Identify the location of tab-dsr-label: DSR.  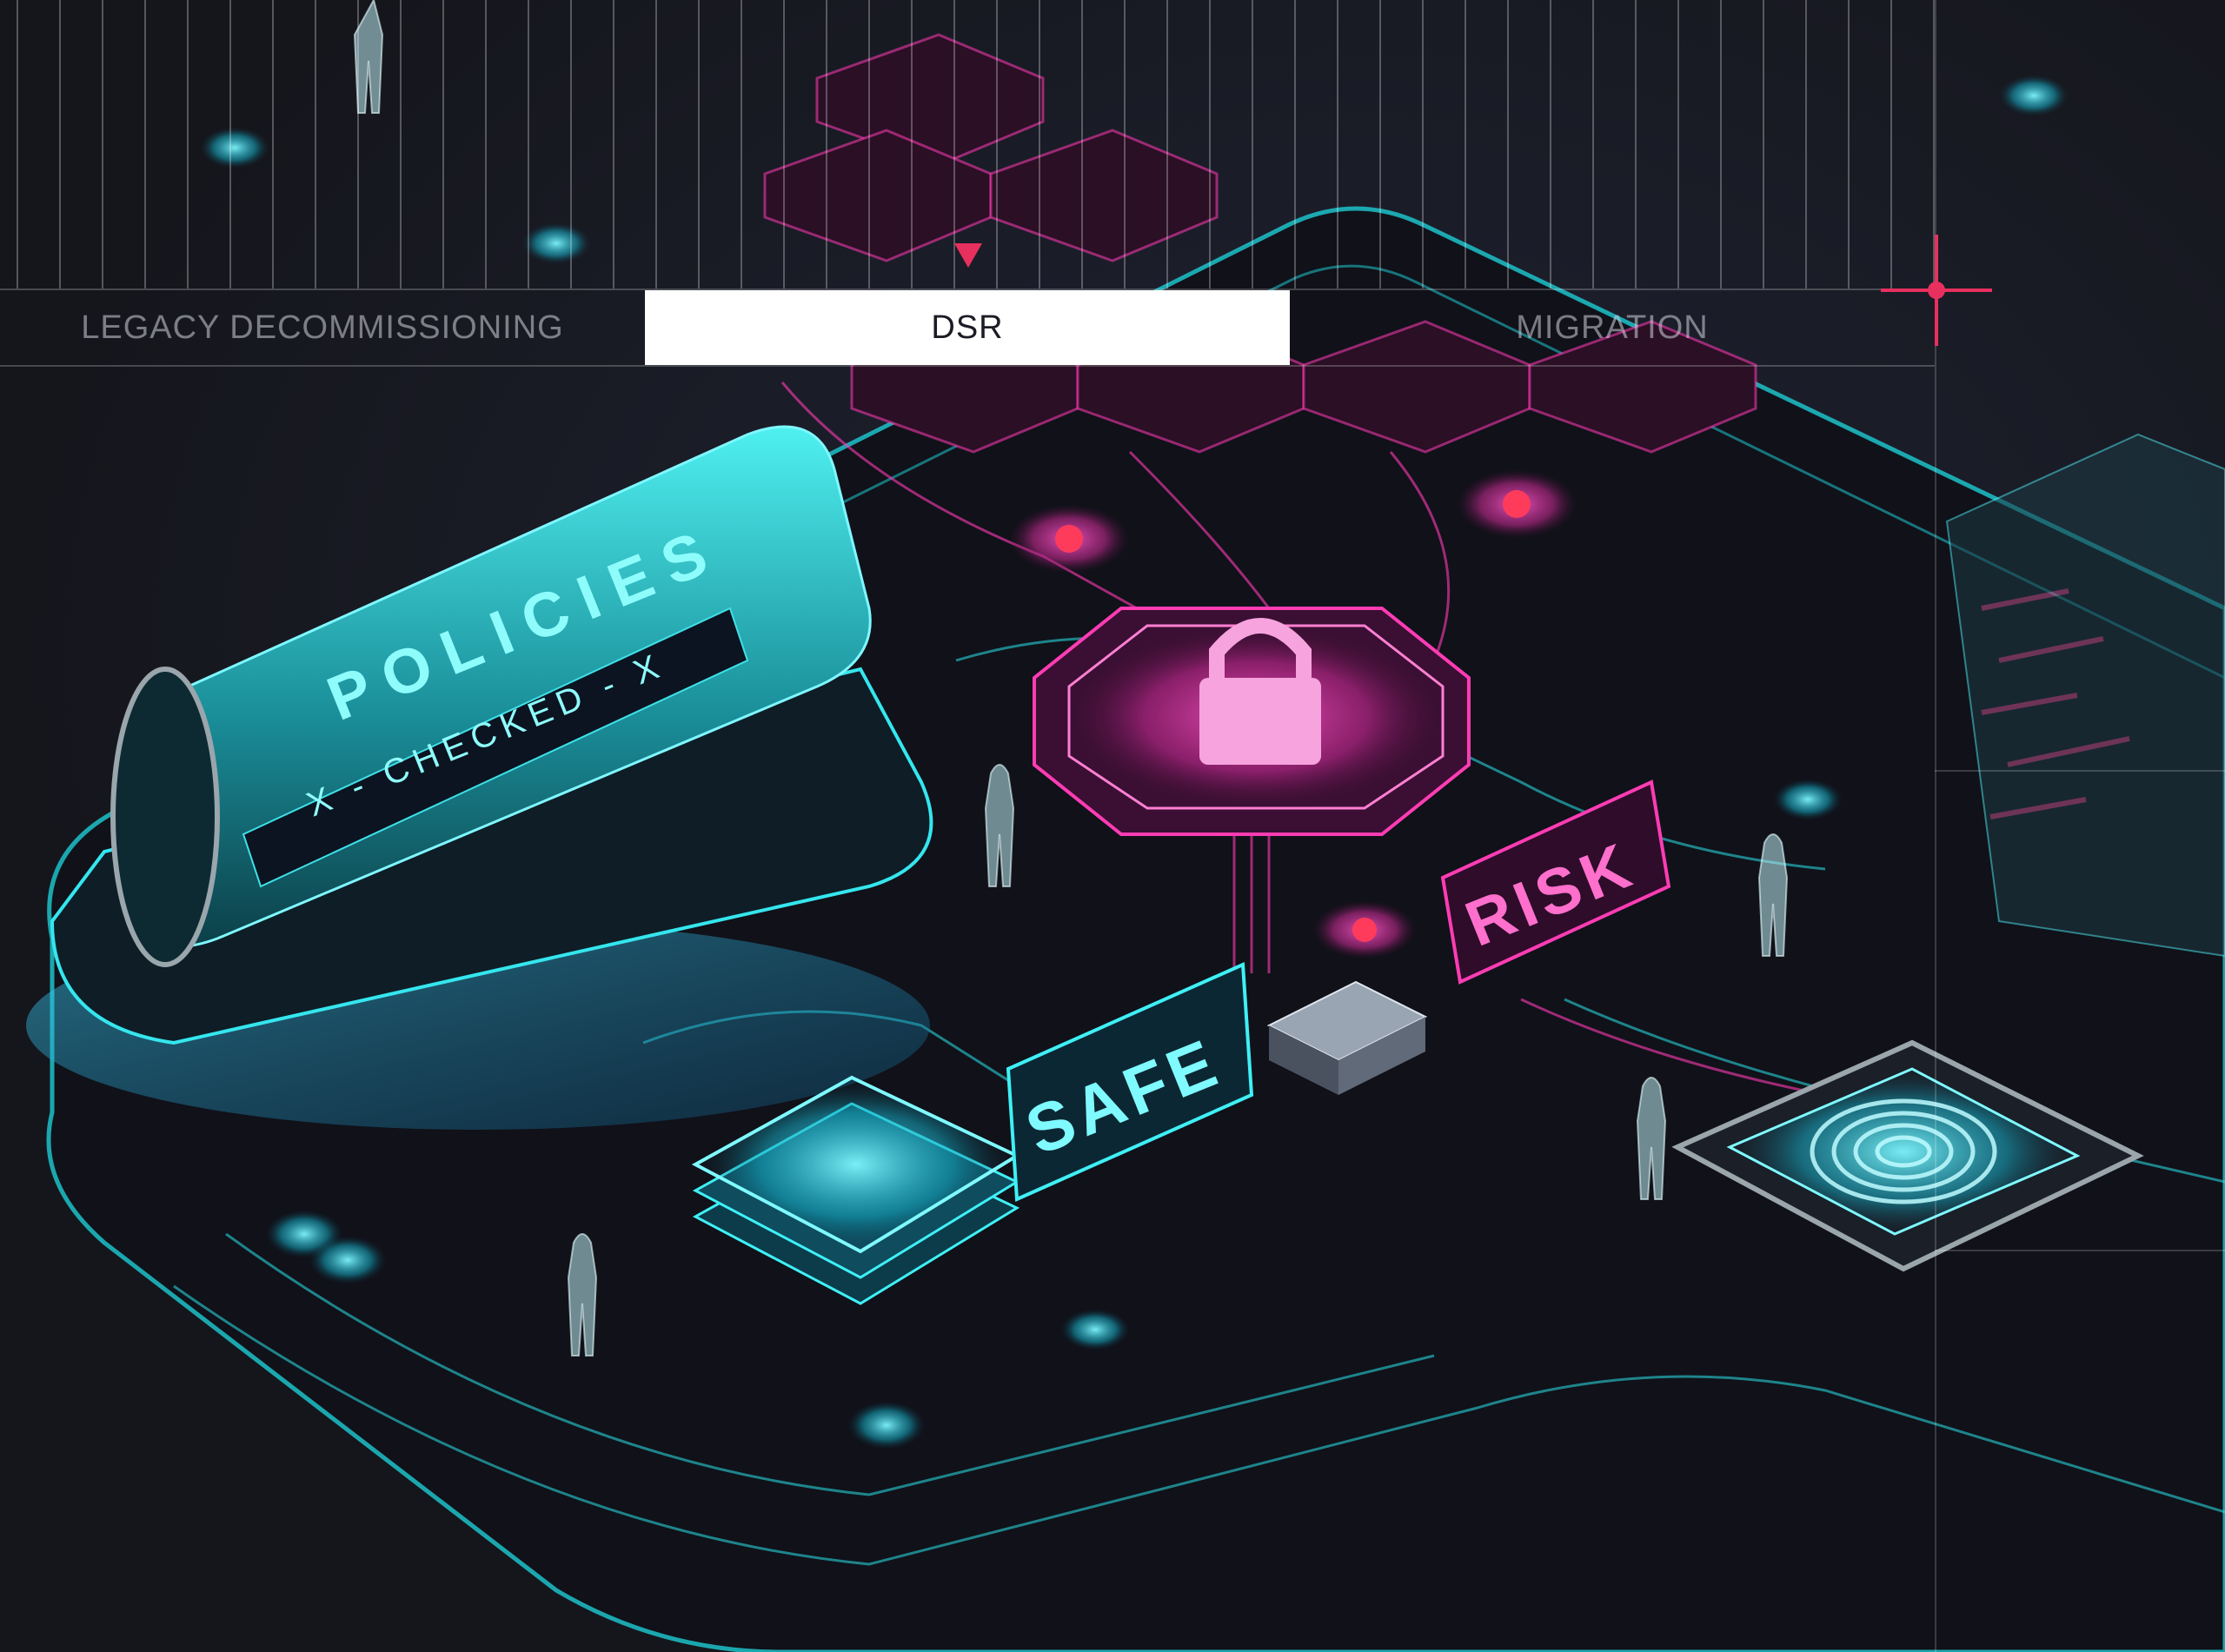
(968, 327).